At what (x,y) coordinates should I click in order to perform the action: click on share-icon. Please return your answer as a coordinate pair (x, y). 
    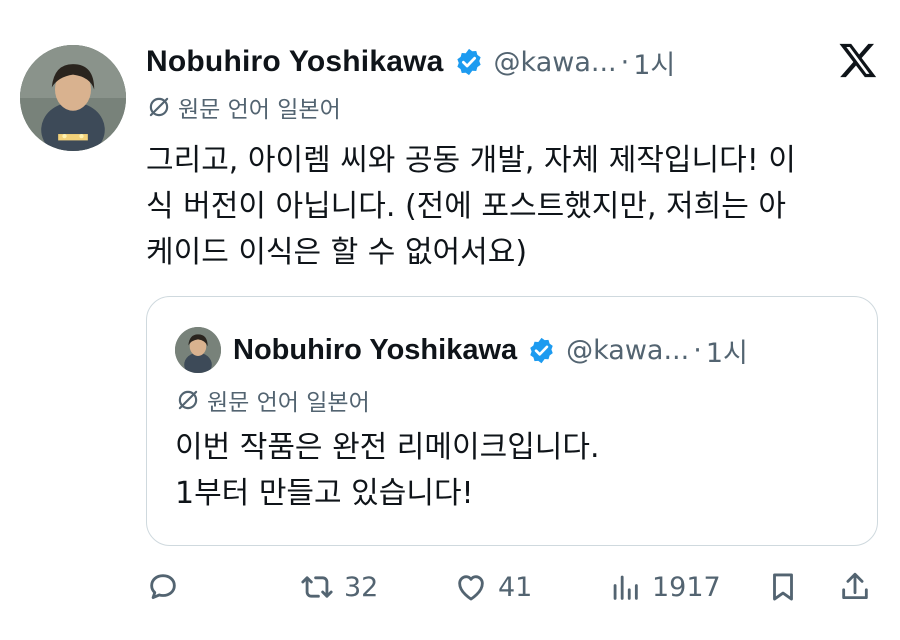
    Looking at the image, I should click on (855, 586).